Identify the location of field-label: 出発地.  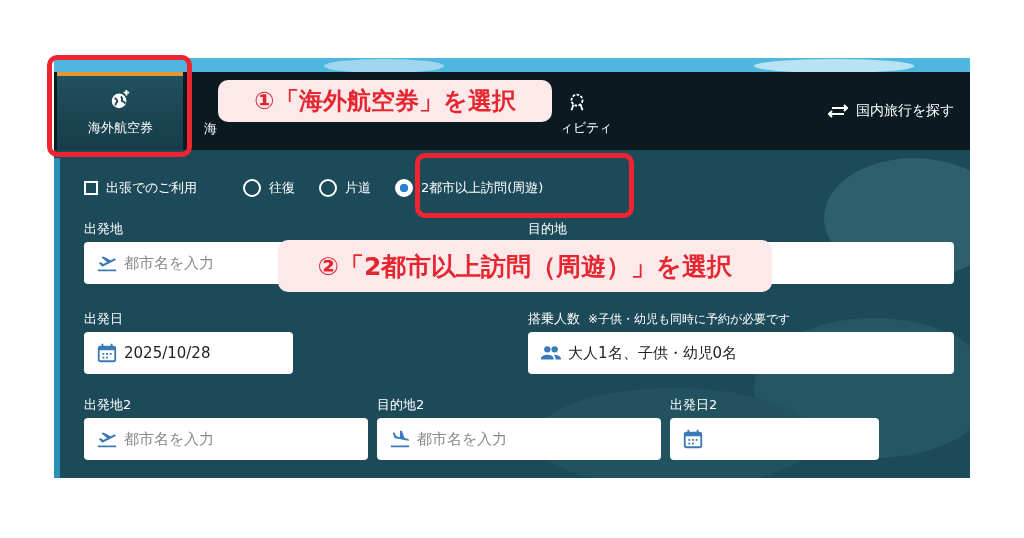
(103, 229).